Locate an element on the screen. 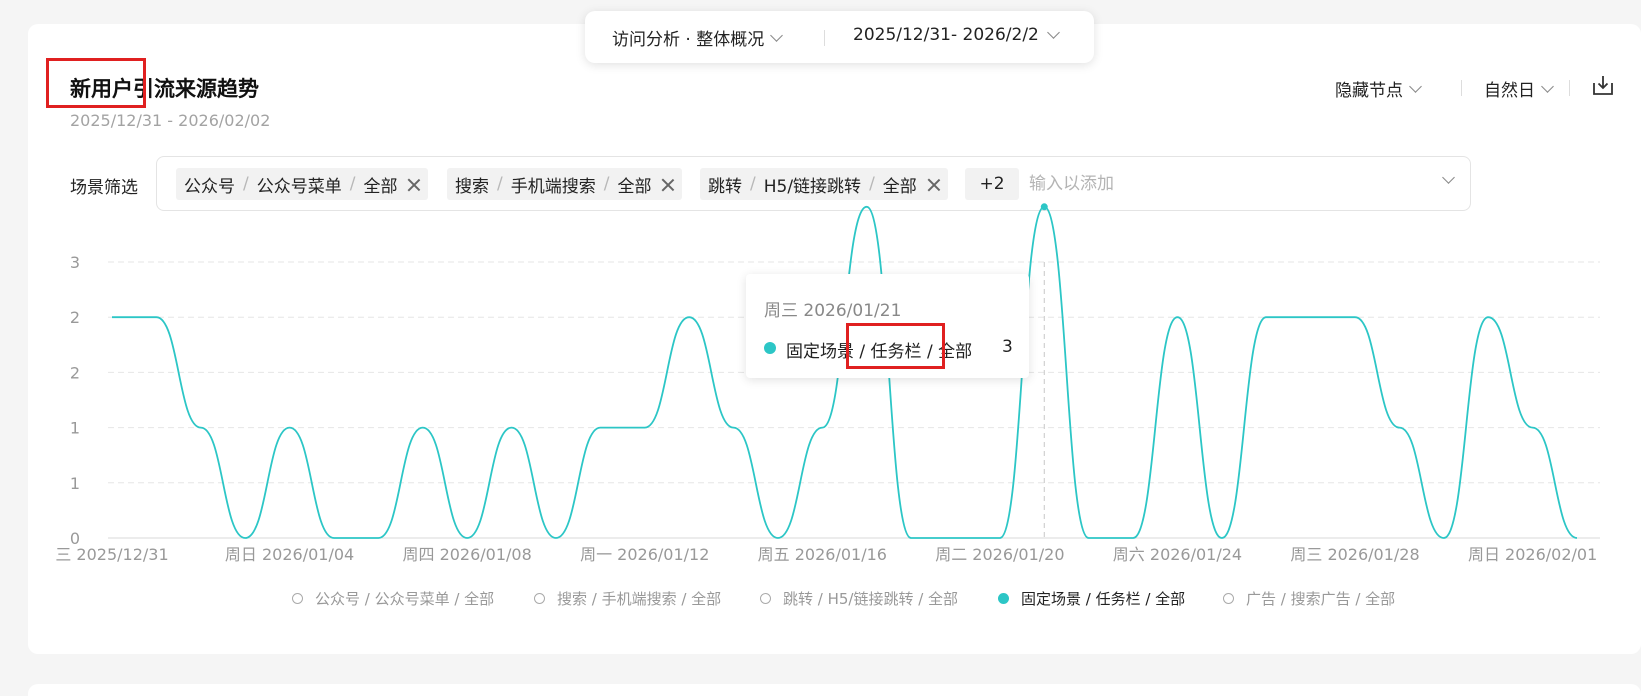  legend-item: 广告 / 搜索广告 / 全部 is located at coordinates (1309, 598).